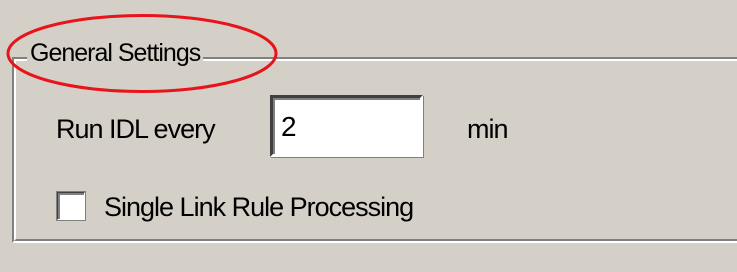 The width and height of the screenshot is (737, 272). What do you see at coordinates (259, 207) in the screenshot?
I see `single-link-rule-label: Single Link Rule Processing` at bounding box center [259, 207].